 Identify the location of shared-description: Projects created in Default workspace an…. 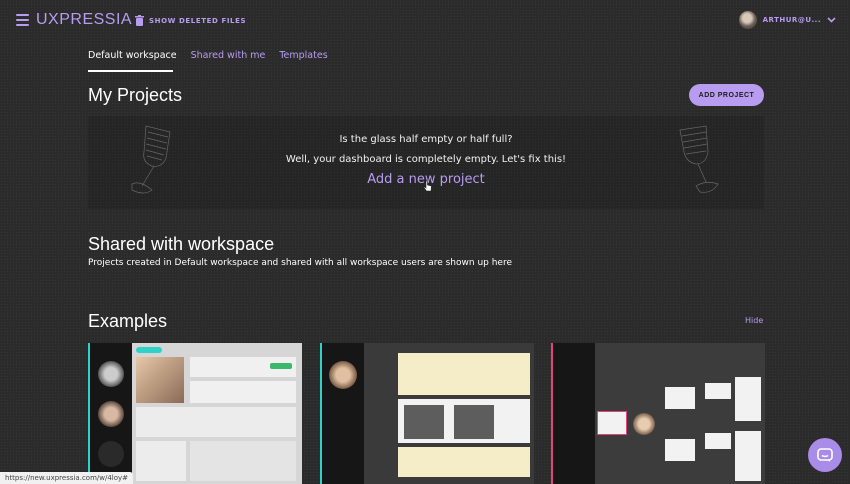
(300, 263).